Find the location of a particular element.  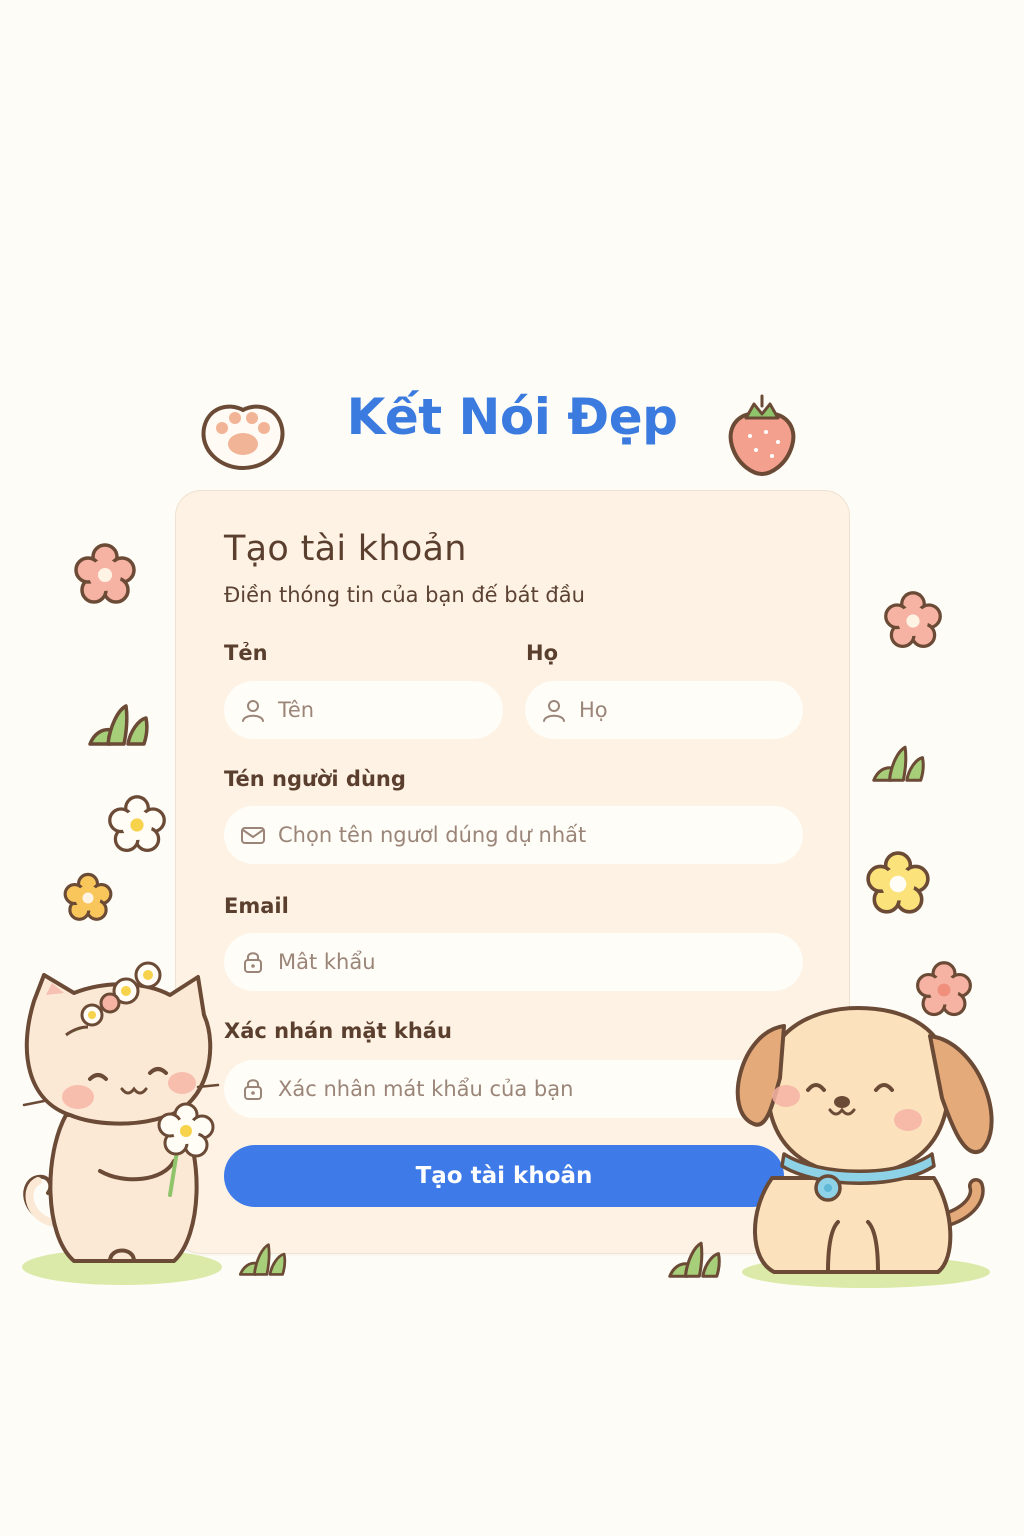

brand-title: Kết Nói Đẹp is located at coordinates (512, 417).